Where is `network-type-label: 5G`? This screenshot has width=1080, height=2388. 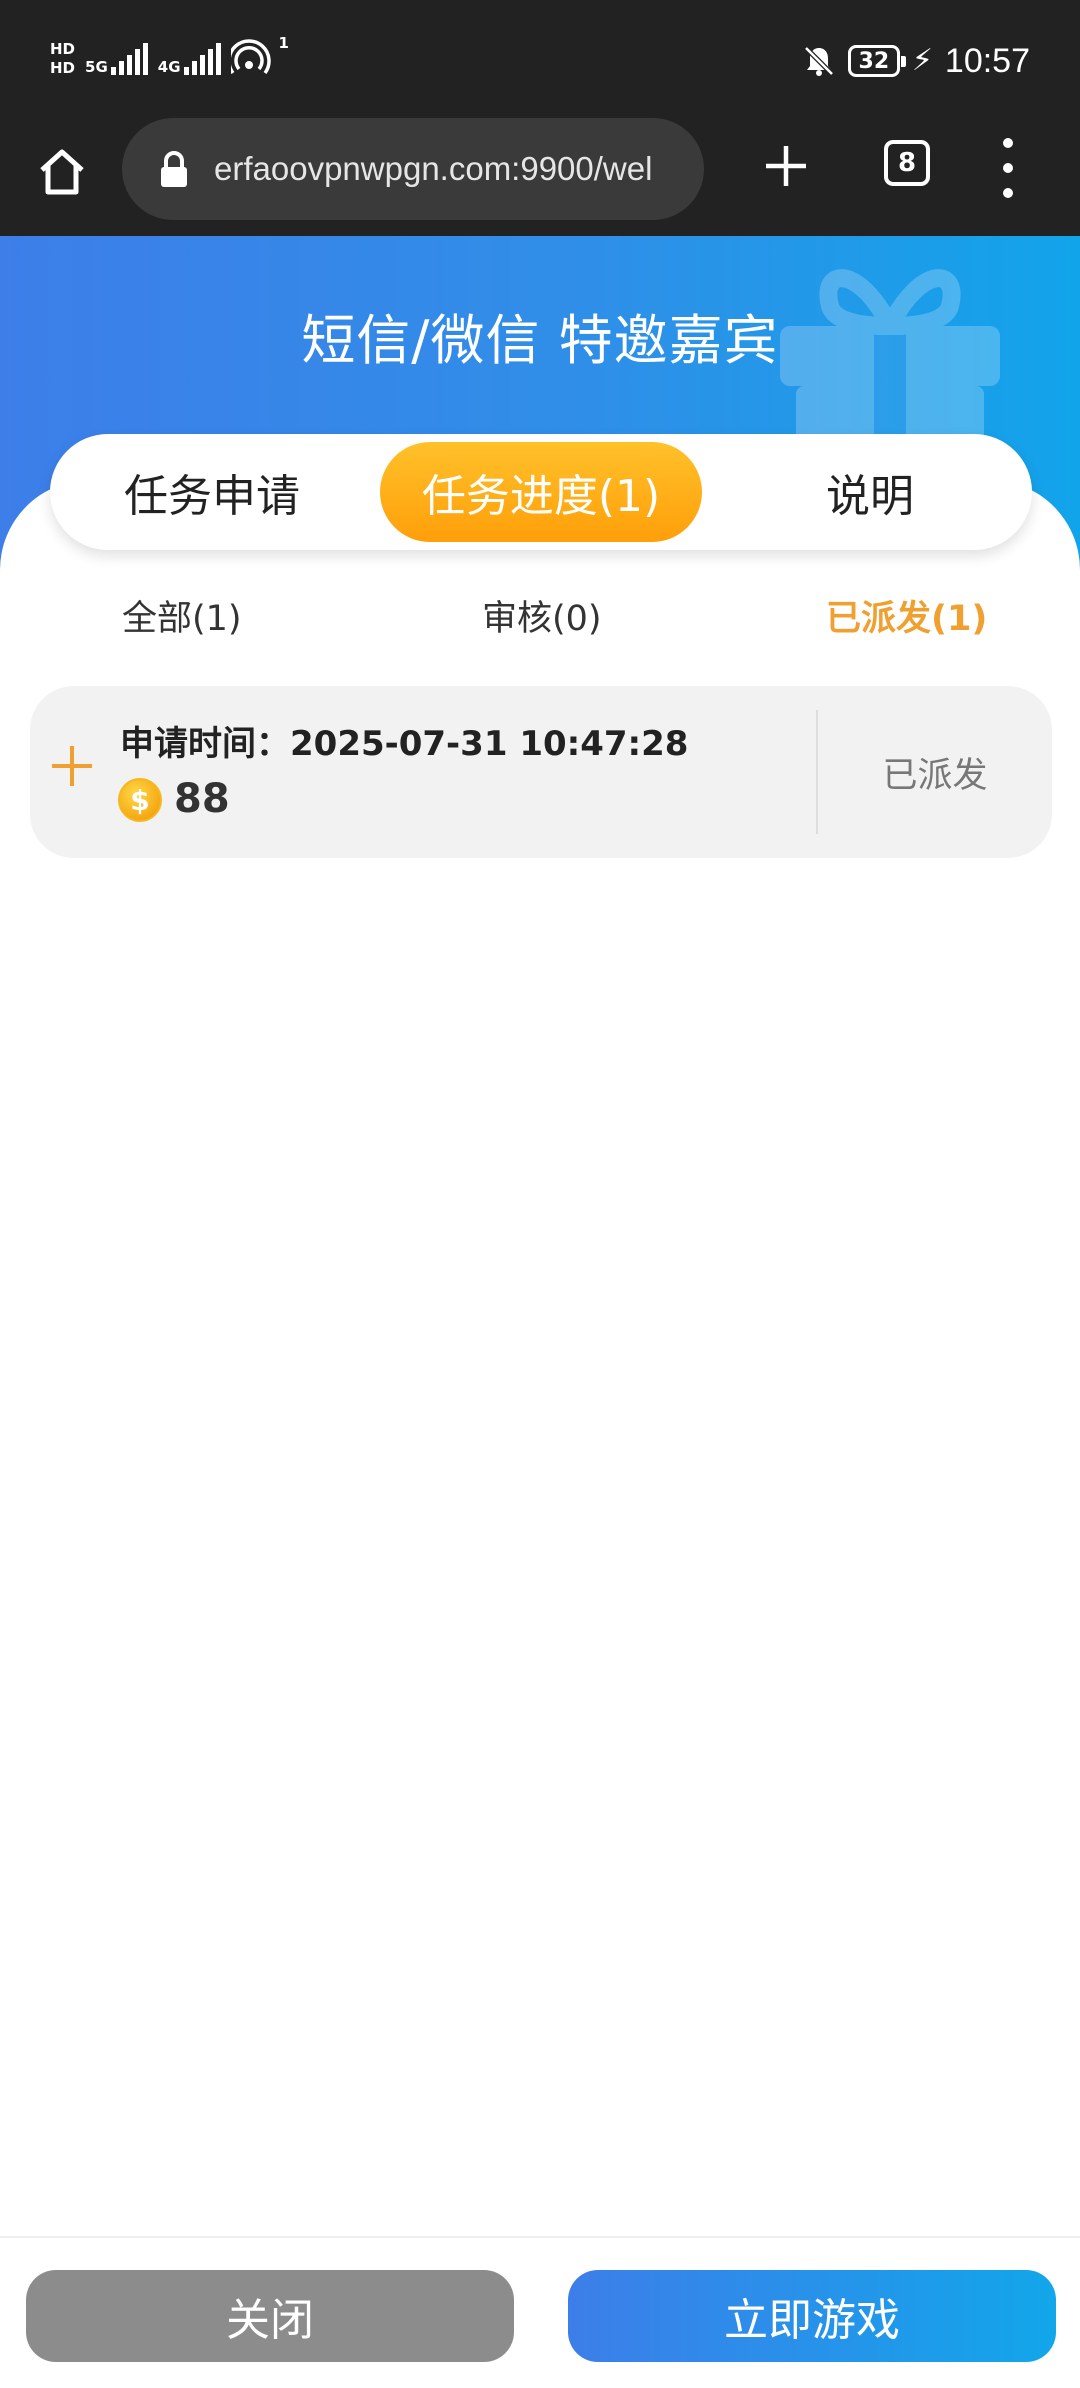 network-type-label: 5G is located at coordinates (96, 67).